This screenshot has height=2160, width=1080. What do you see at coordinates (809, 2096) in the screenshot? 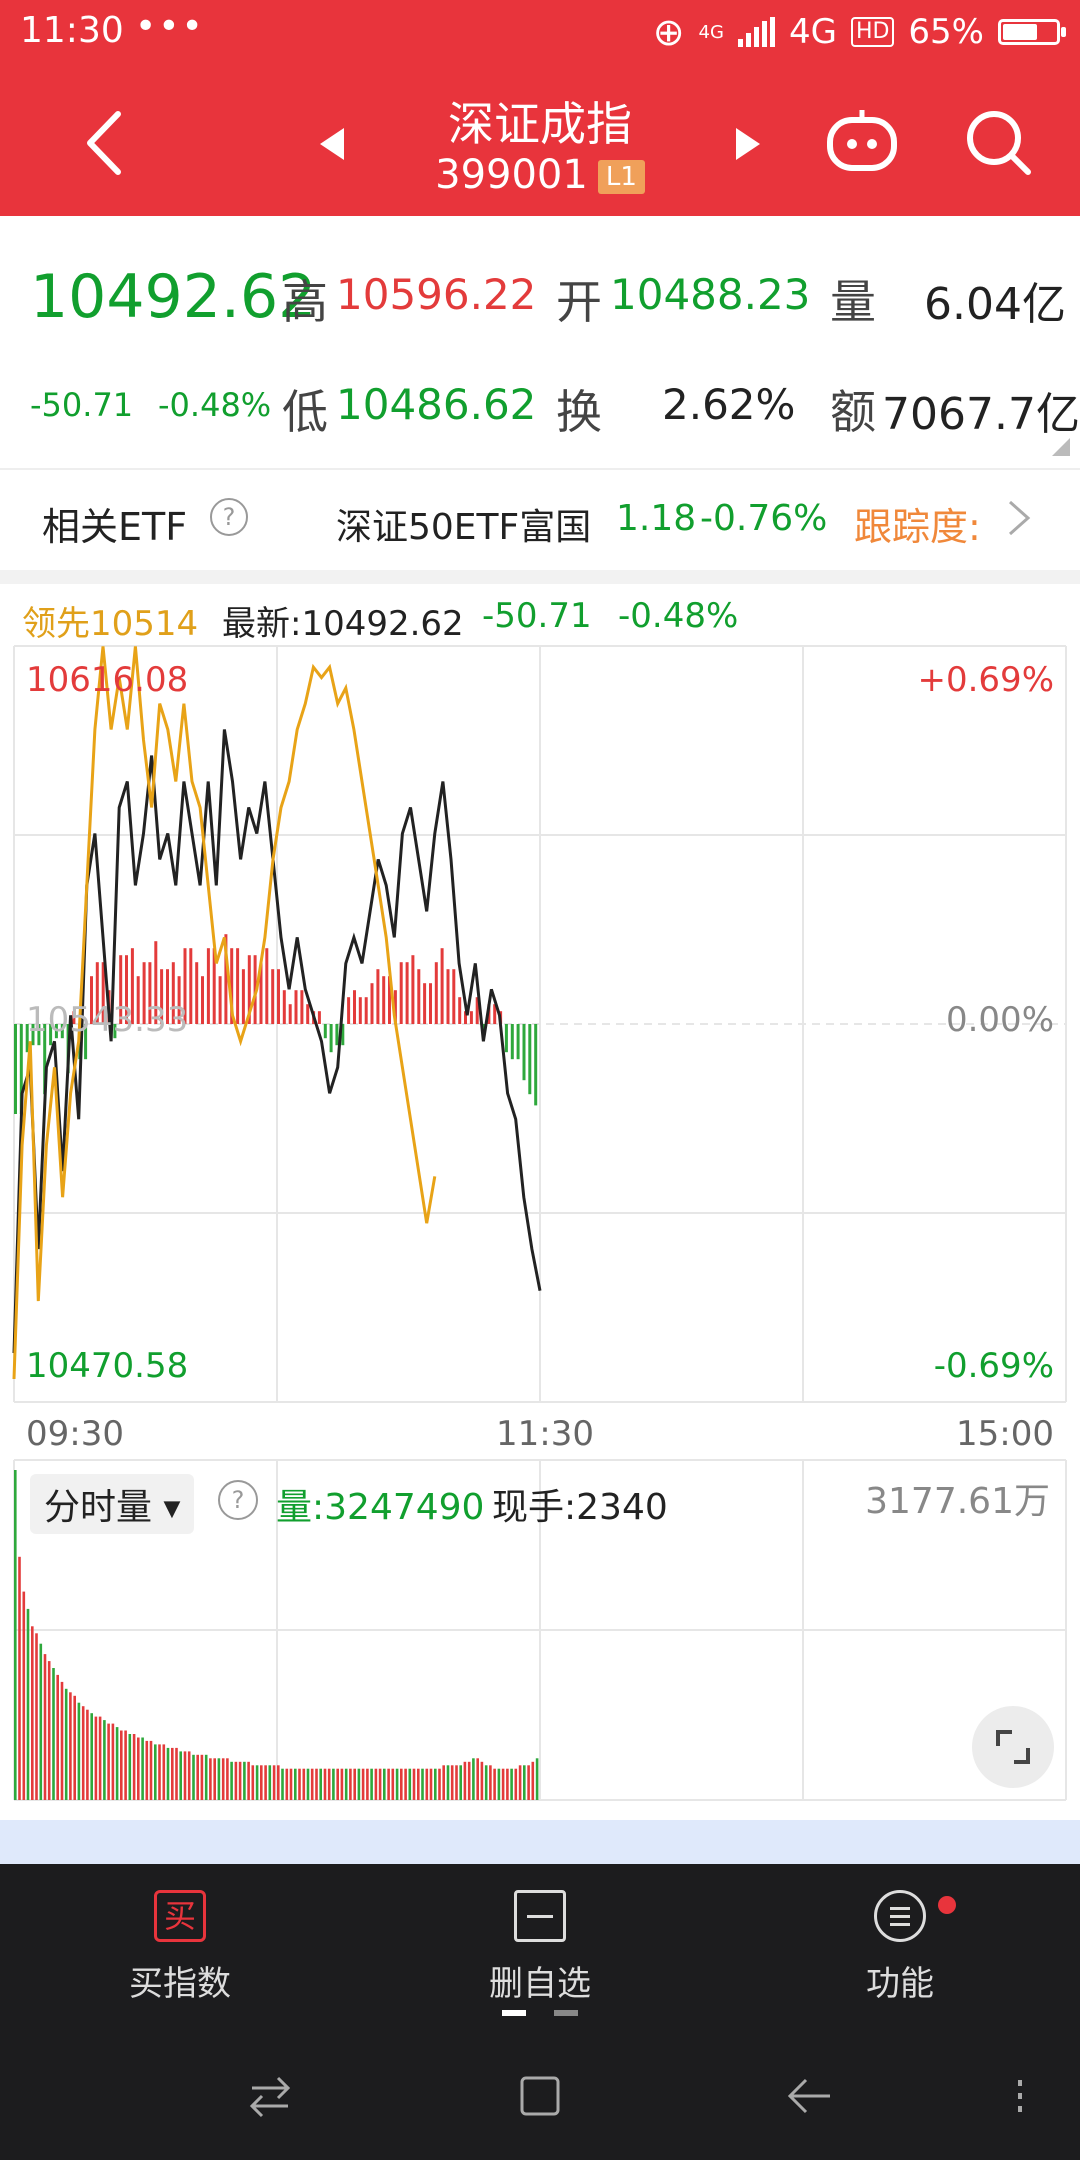
I see `system-back-icon` at bounding box center [809, 2096].